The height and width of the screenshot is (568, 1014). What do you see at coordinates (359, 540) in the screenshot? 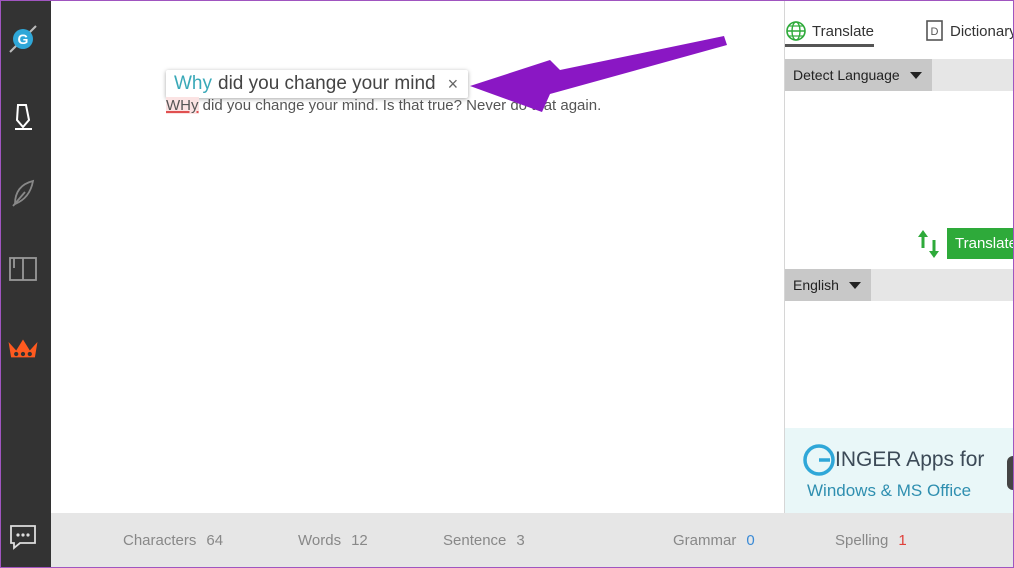
I see `words-count: 12` at bounding box center [359, 540].